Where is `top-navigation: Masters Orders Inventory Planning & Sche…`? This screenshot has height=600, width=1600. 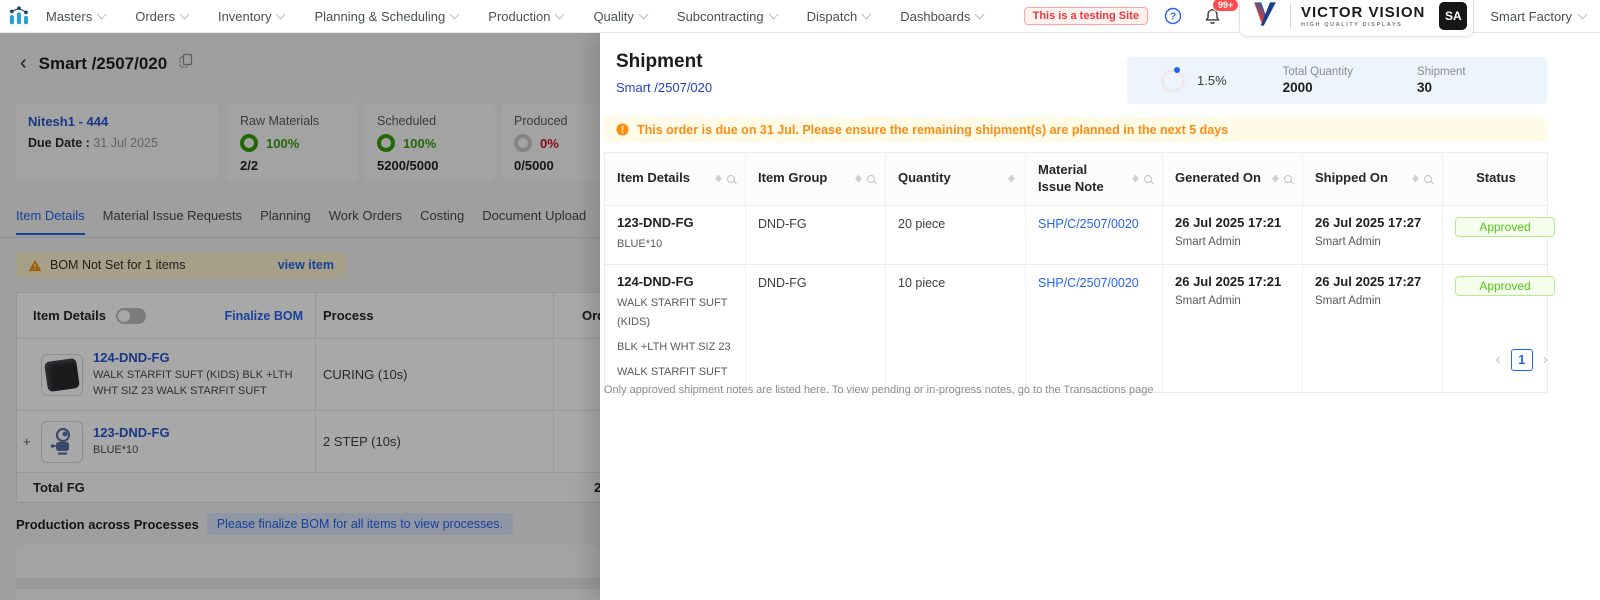
top-navigation: Masters Orders Inventory Planning & Sche… is located at coordinates (800, 18).